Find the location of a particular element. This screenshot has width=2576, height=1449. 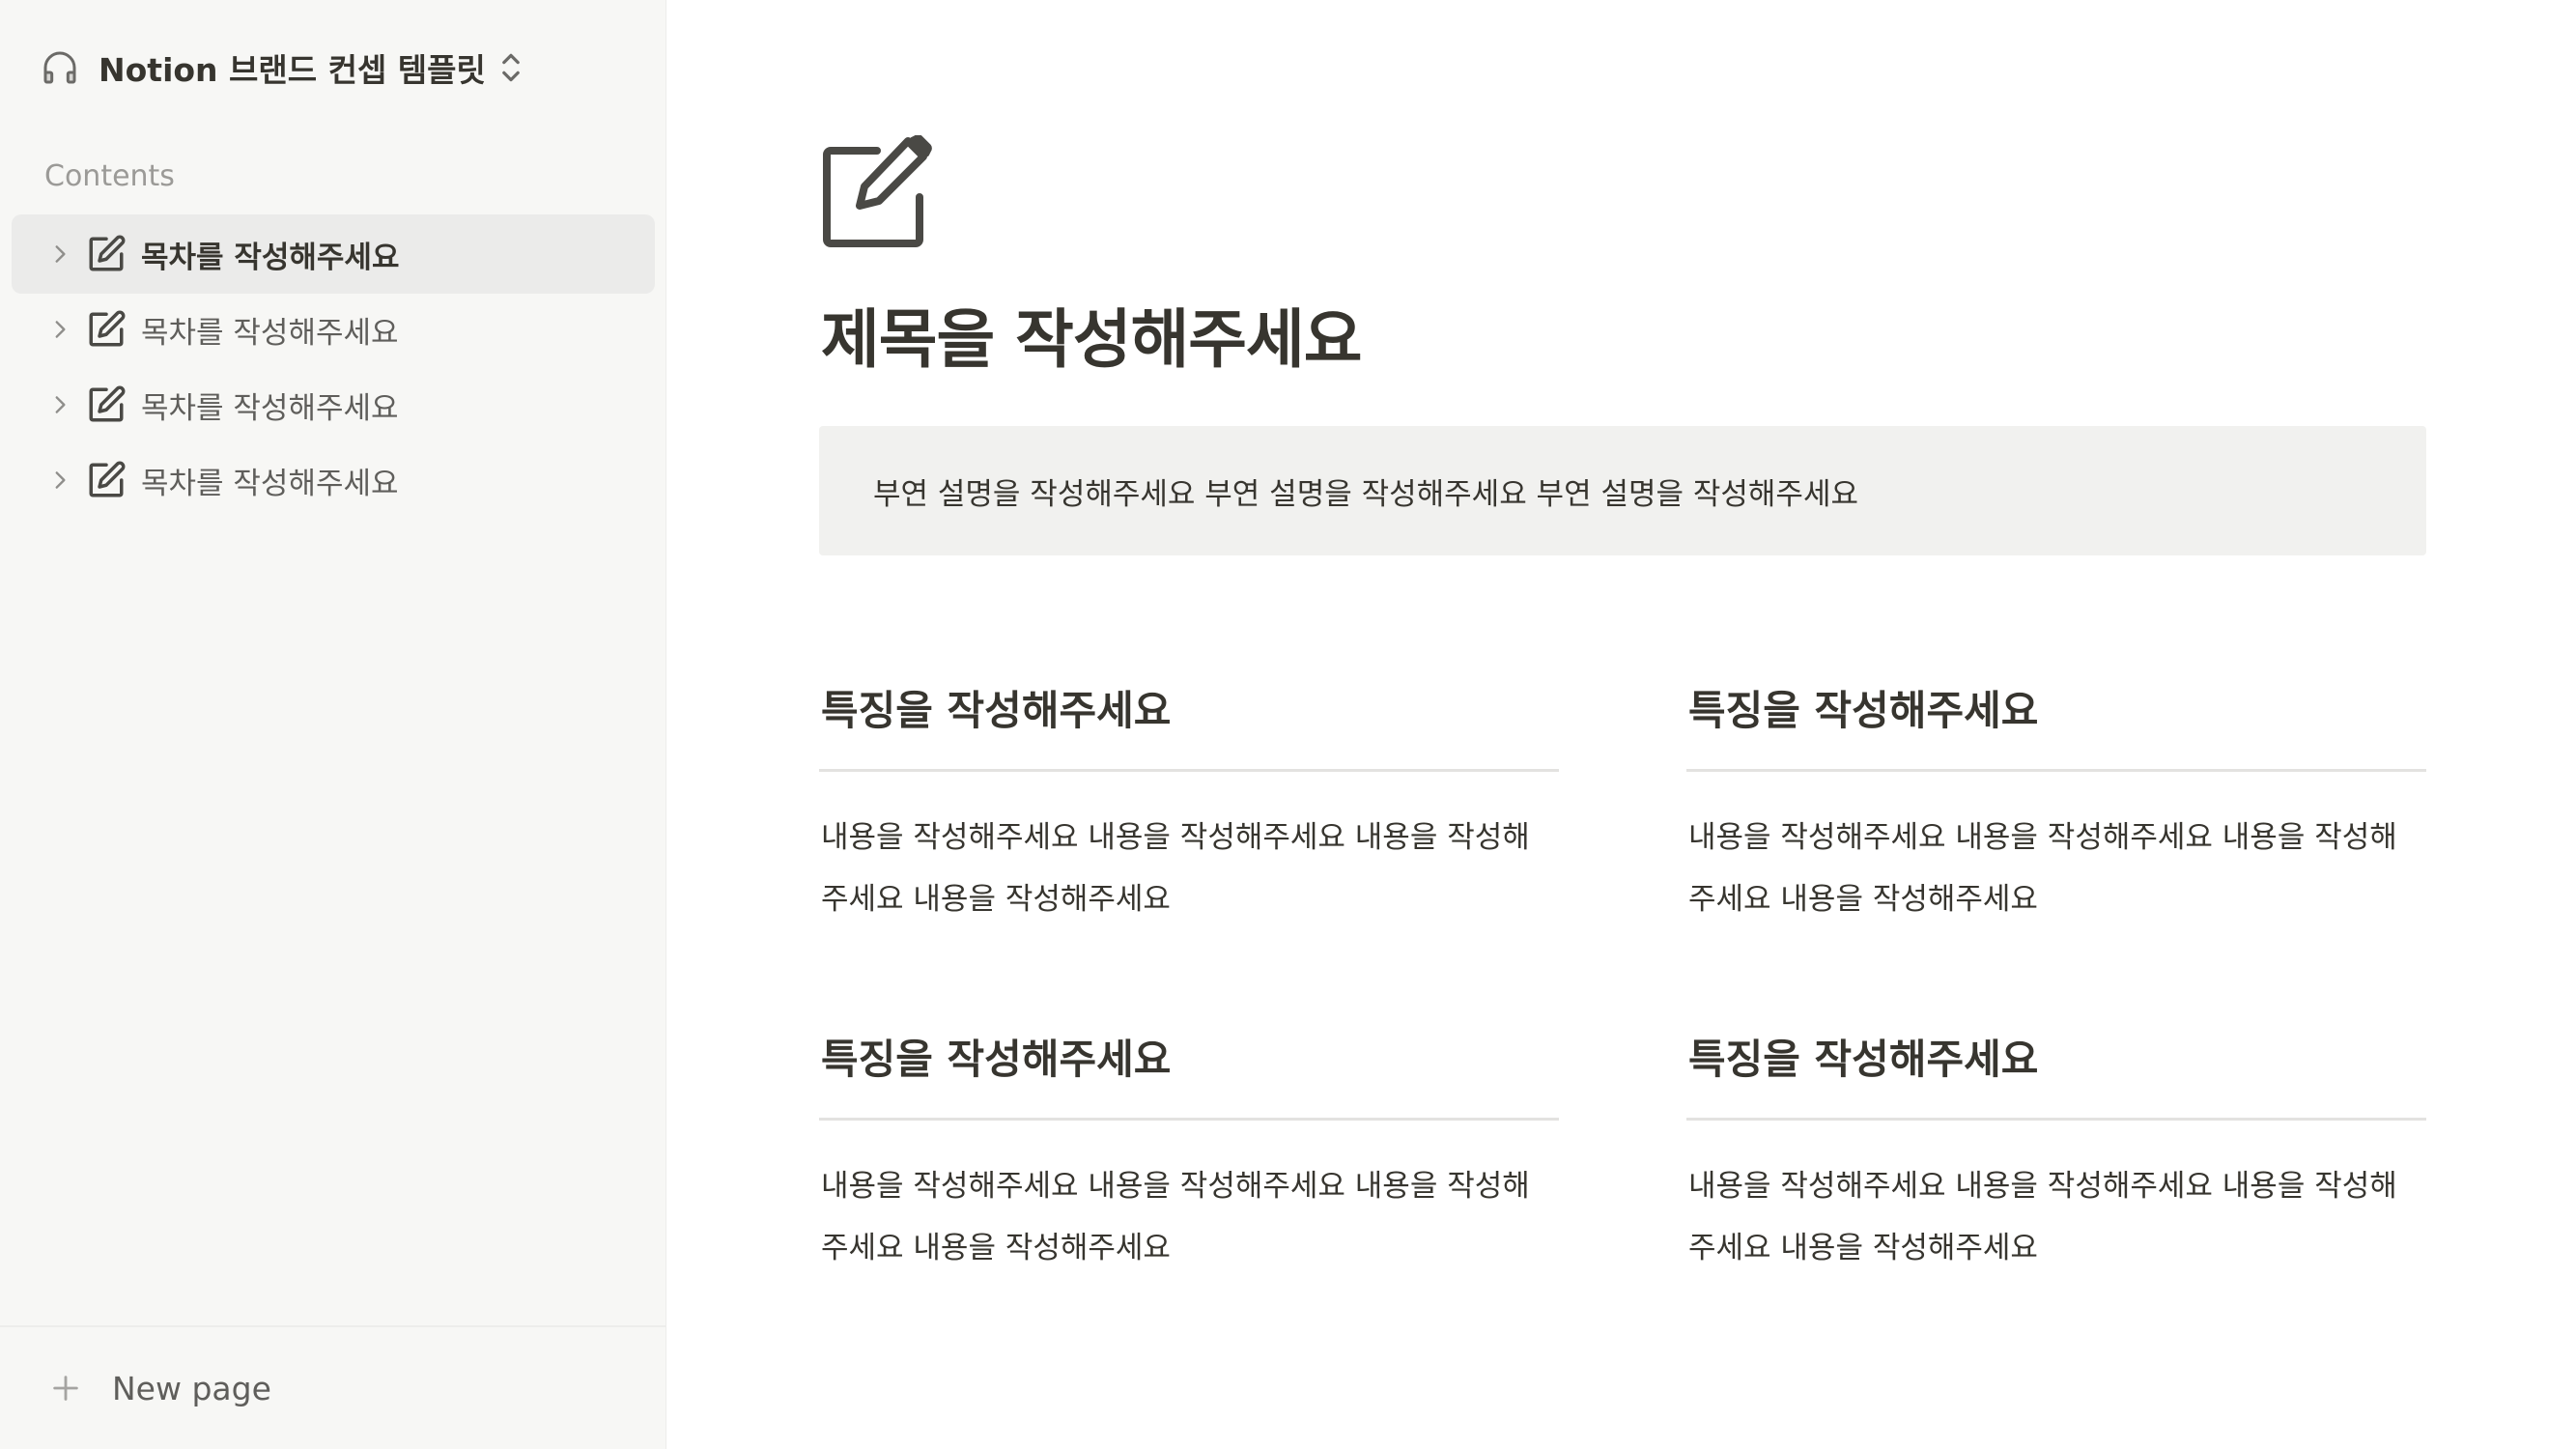

new-page-label: New page is located at coordinates (191, 1388).